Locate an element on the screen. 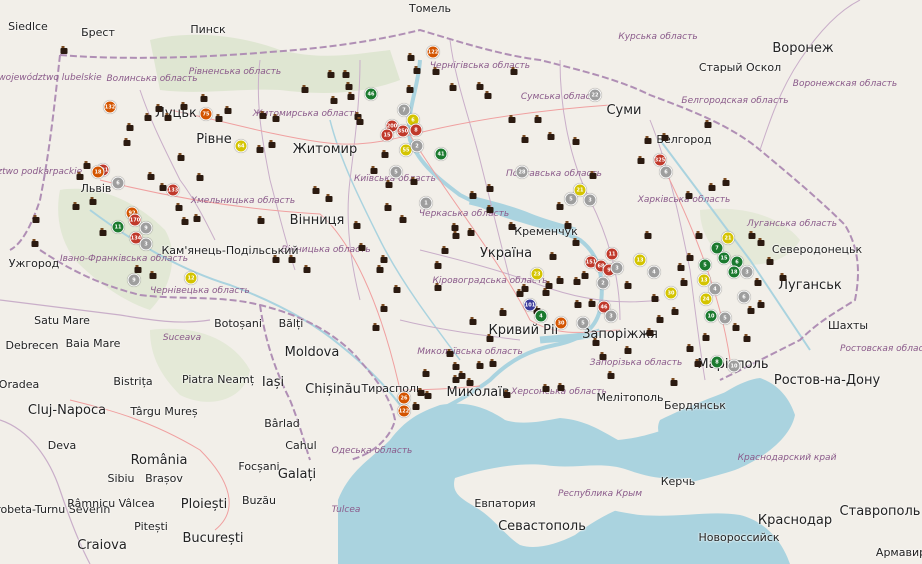 The image size is (922, 564). cluster-marker: 28 is located at coordinates (522, 172).